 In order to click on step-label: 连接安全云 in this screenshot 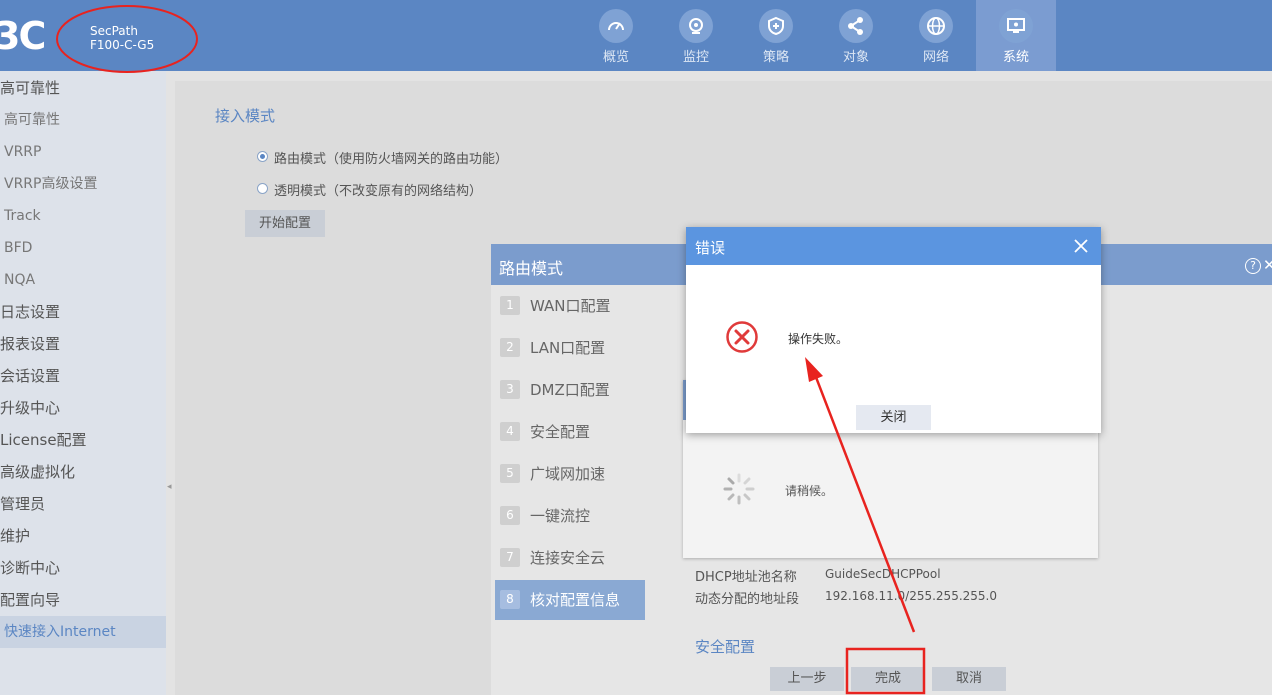, I will do `click(568, 558)`.